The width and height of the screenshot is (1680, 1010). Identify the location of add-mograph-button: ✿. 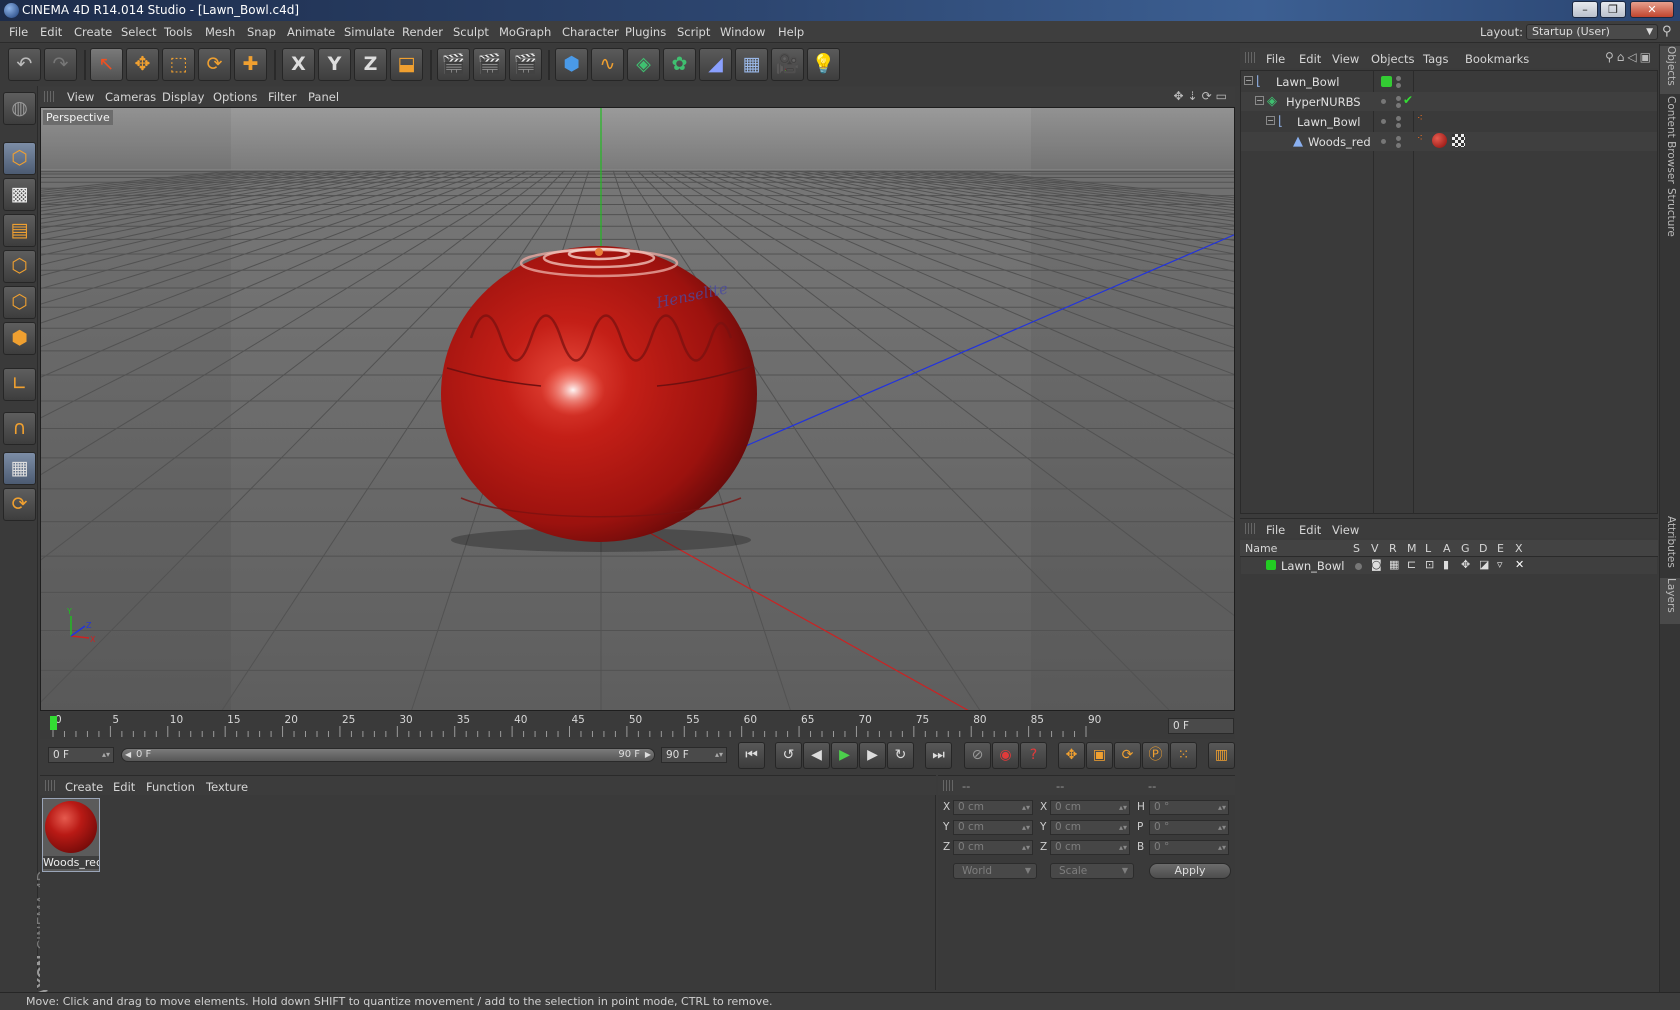
(679, 64).